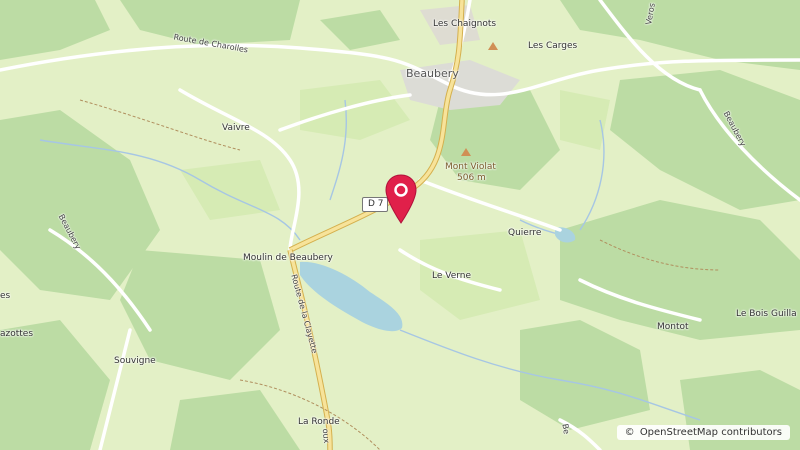 The width and height of the screenshot is (800, 450). What do you see at coordinates (135, 361) in the screenshot?
I see `place-label-souvigne: Souvigne` at bounding box center [135, 361].